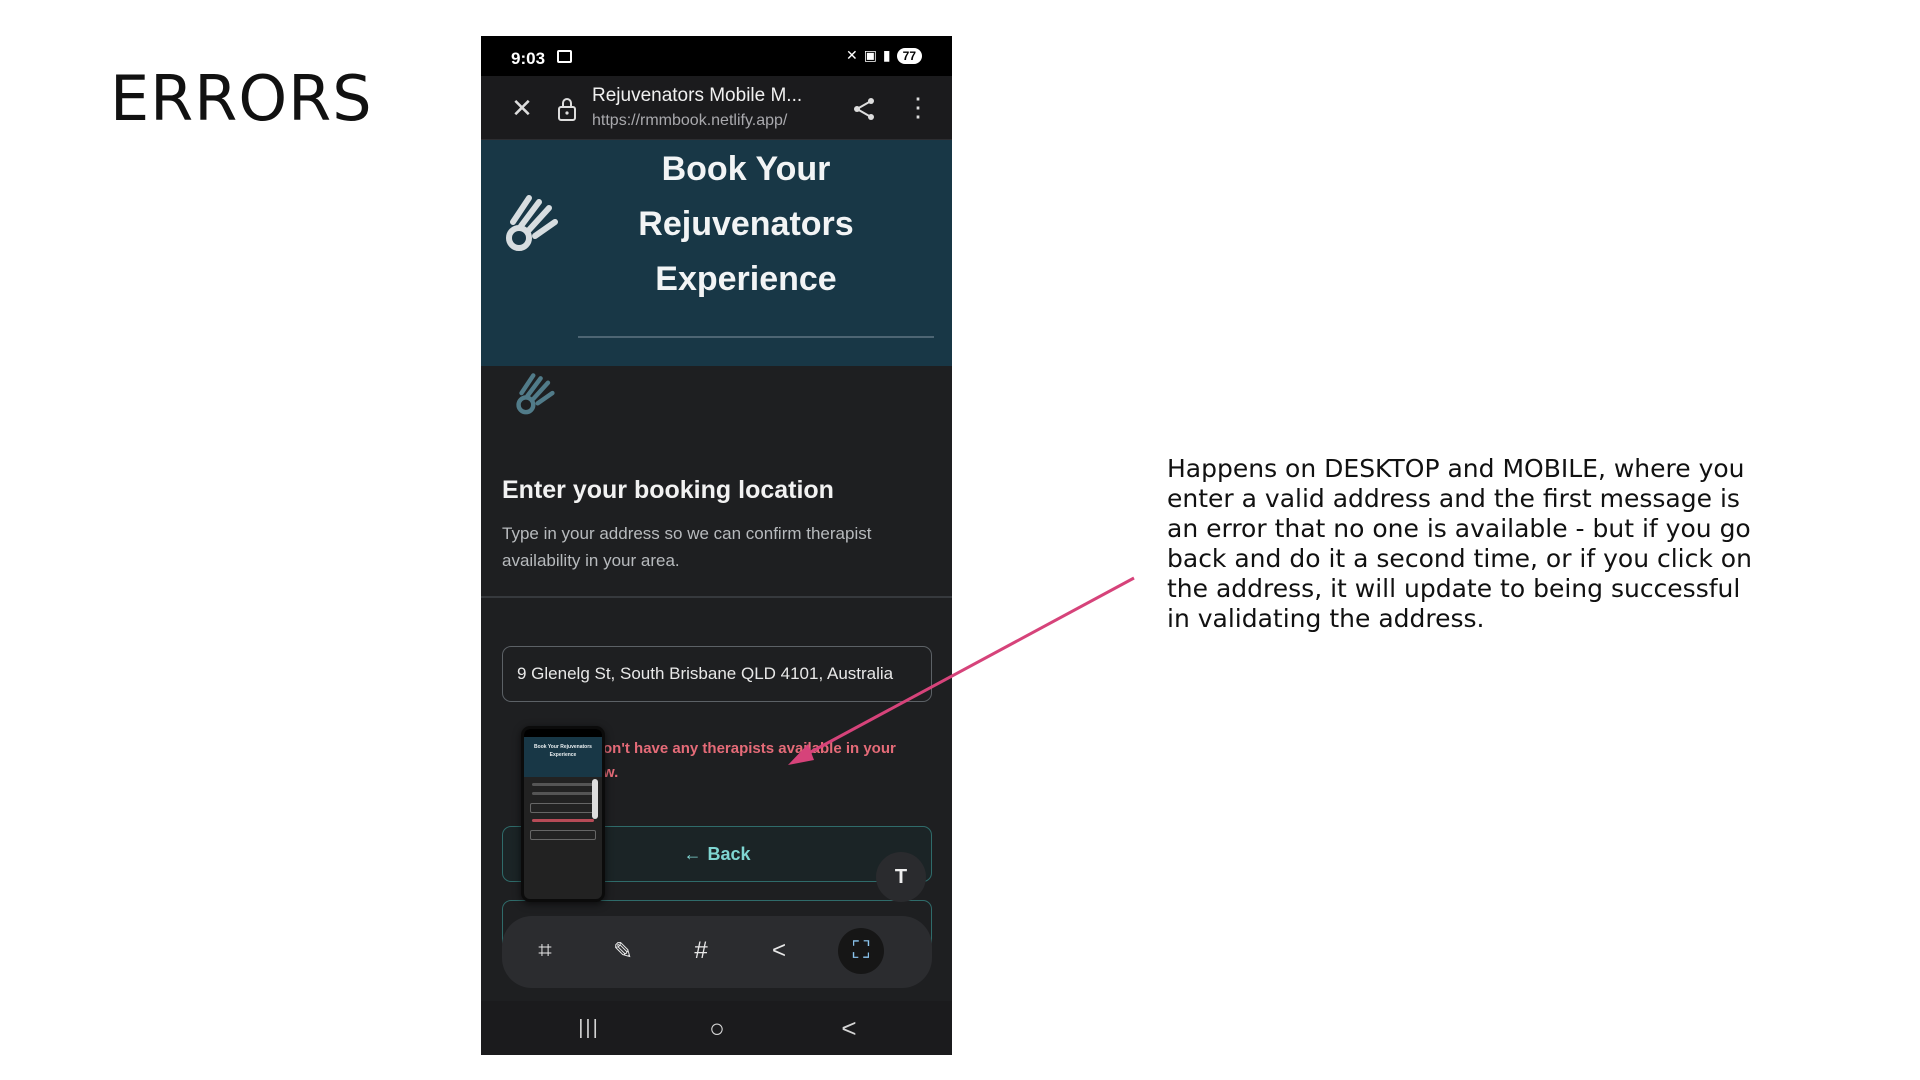 This screenshot has height=1080, width=1920. Describe the element at coordinates (611, 772) in the screenshot. I see `error-message-continued: w.` at that location.